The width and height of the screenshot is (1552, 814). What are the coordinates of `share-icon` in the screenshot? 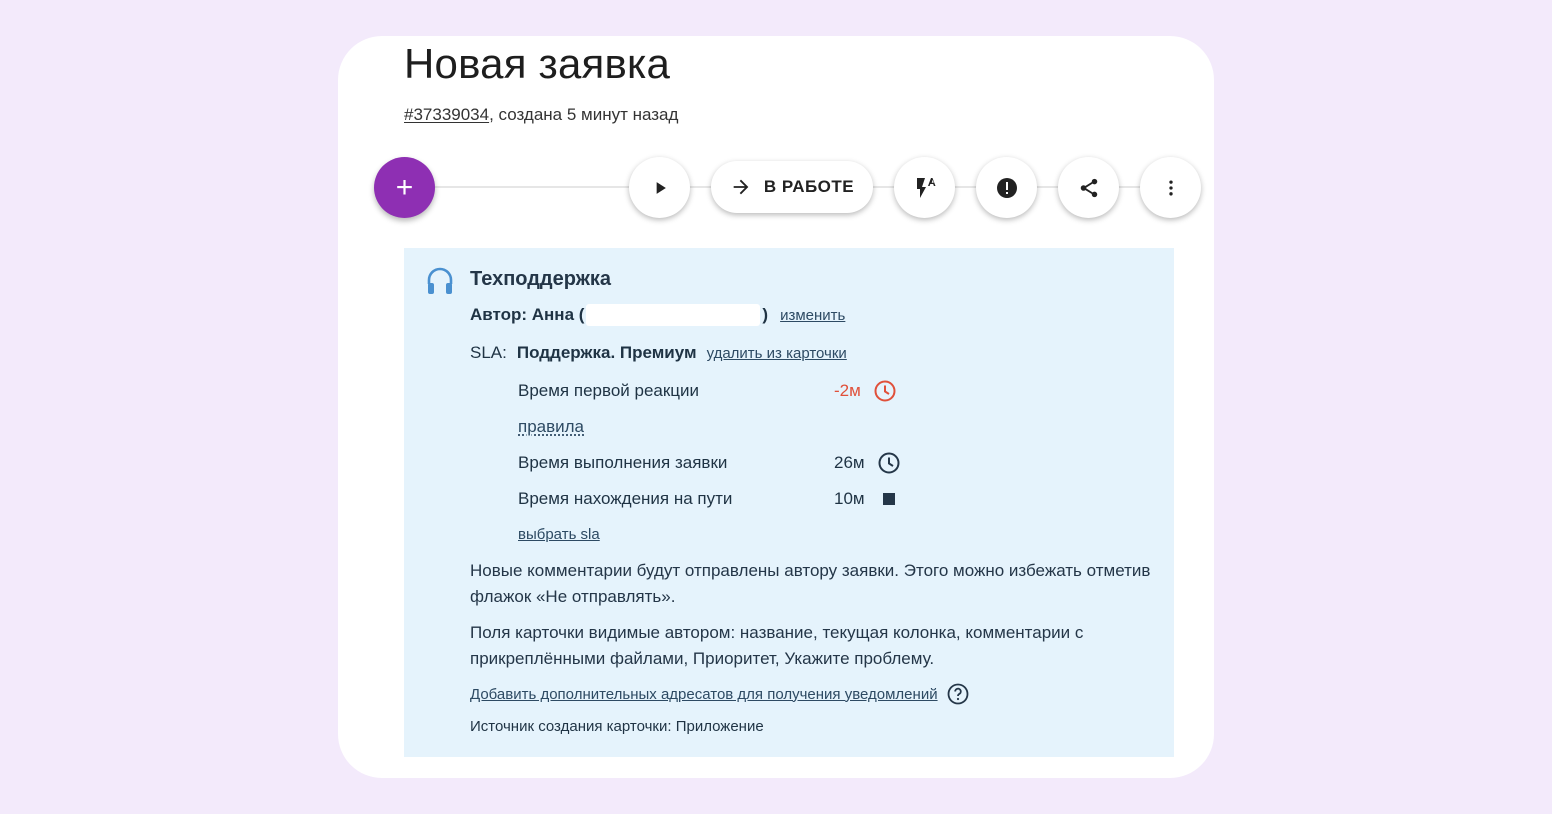 It's located at (1088, 187).